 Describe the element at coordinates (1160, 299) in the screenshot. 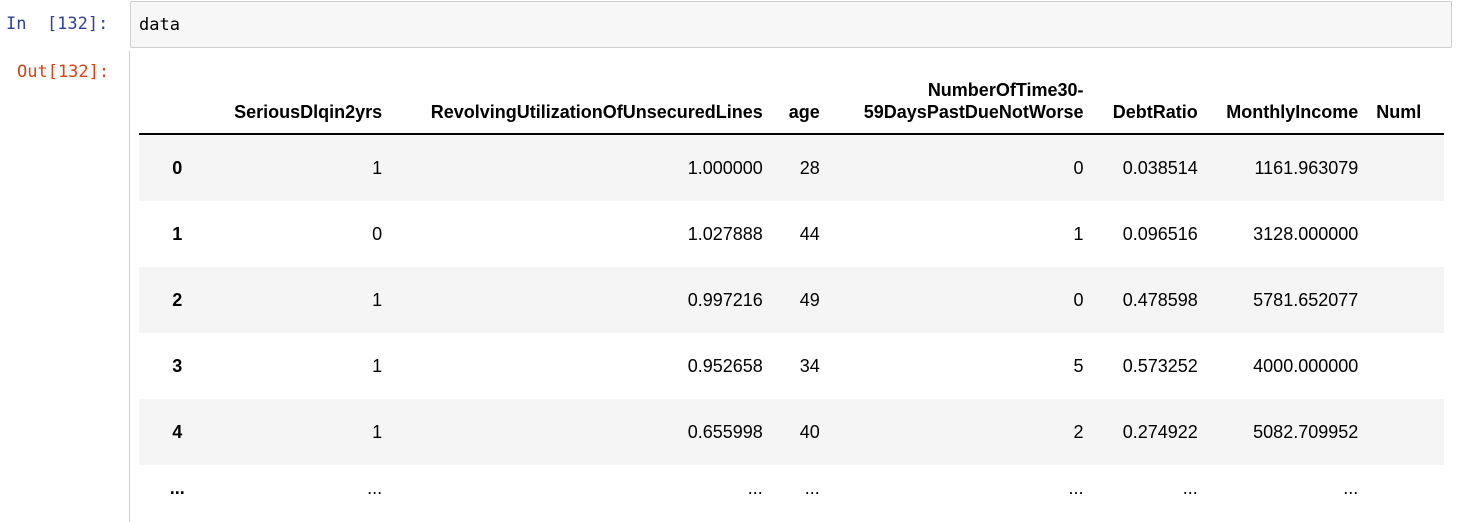

I see `table-cell: 0.478598` at that location.